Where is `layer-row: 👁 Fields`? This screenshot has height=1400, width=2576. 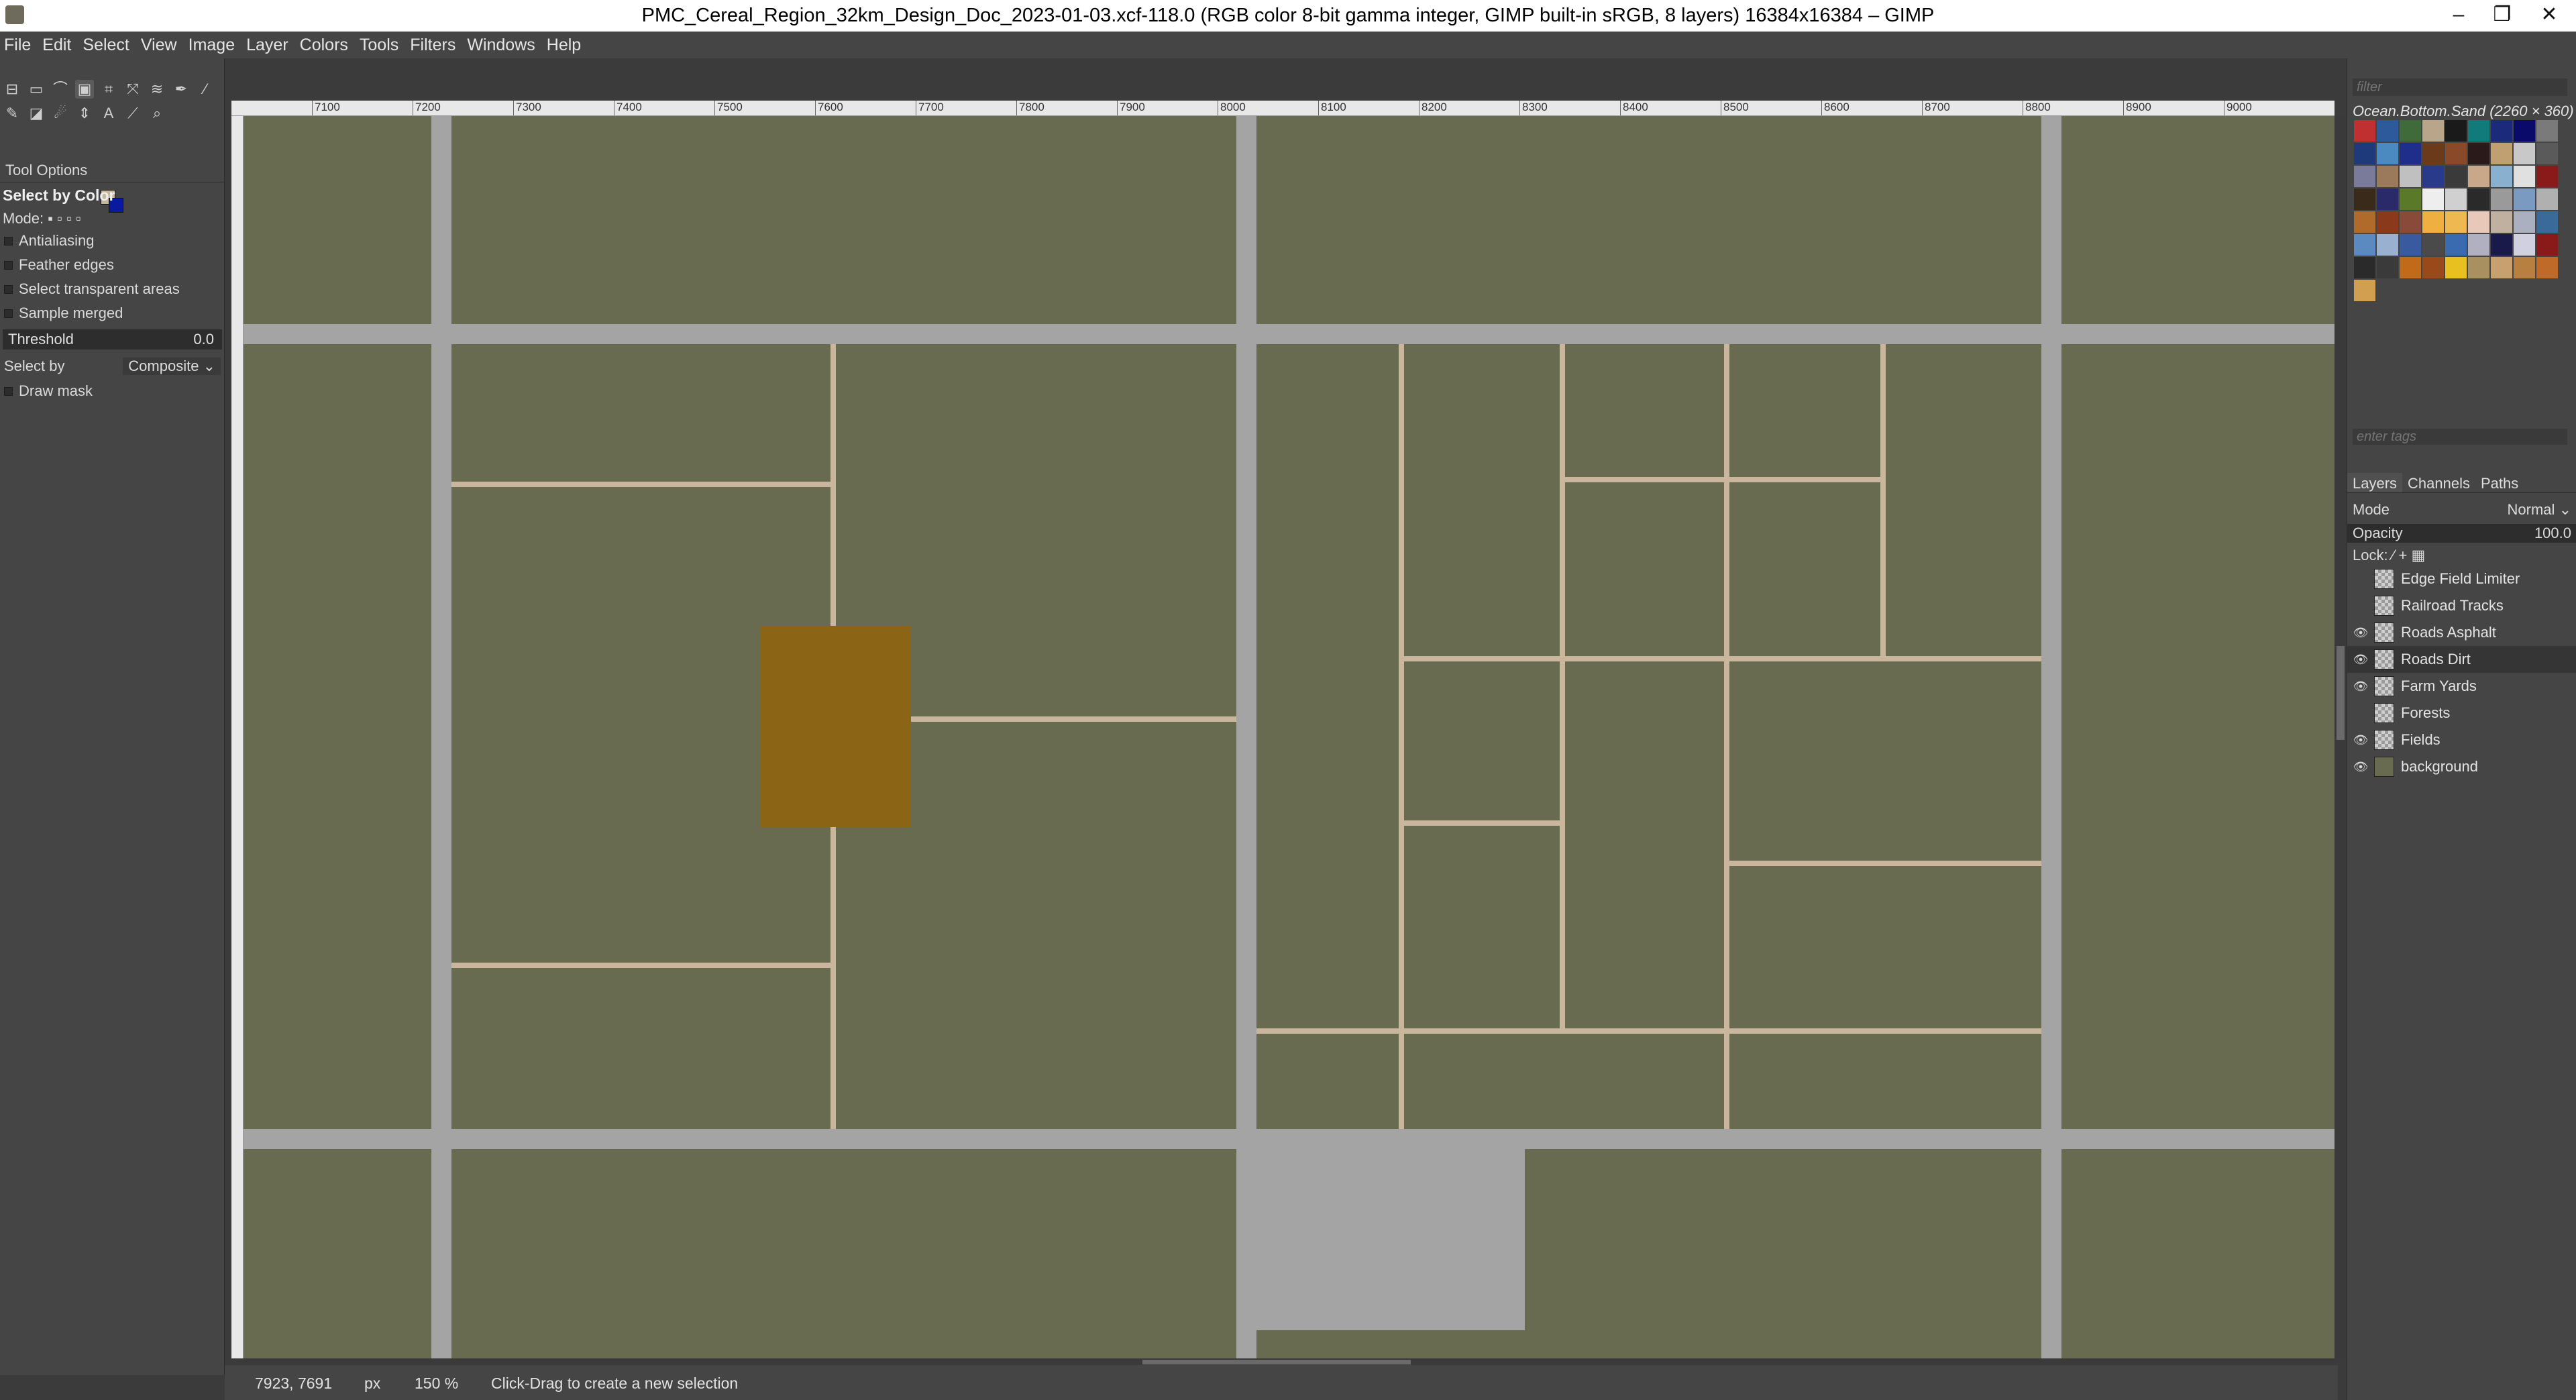 layer-row: 👁 Fields is located at coordinates (2461, 739).